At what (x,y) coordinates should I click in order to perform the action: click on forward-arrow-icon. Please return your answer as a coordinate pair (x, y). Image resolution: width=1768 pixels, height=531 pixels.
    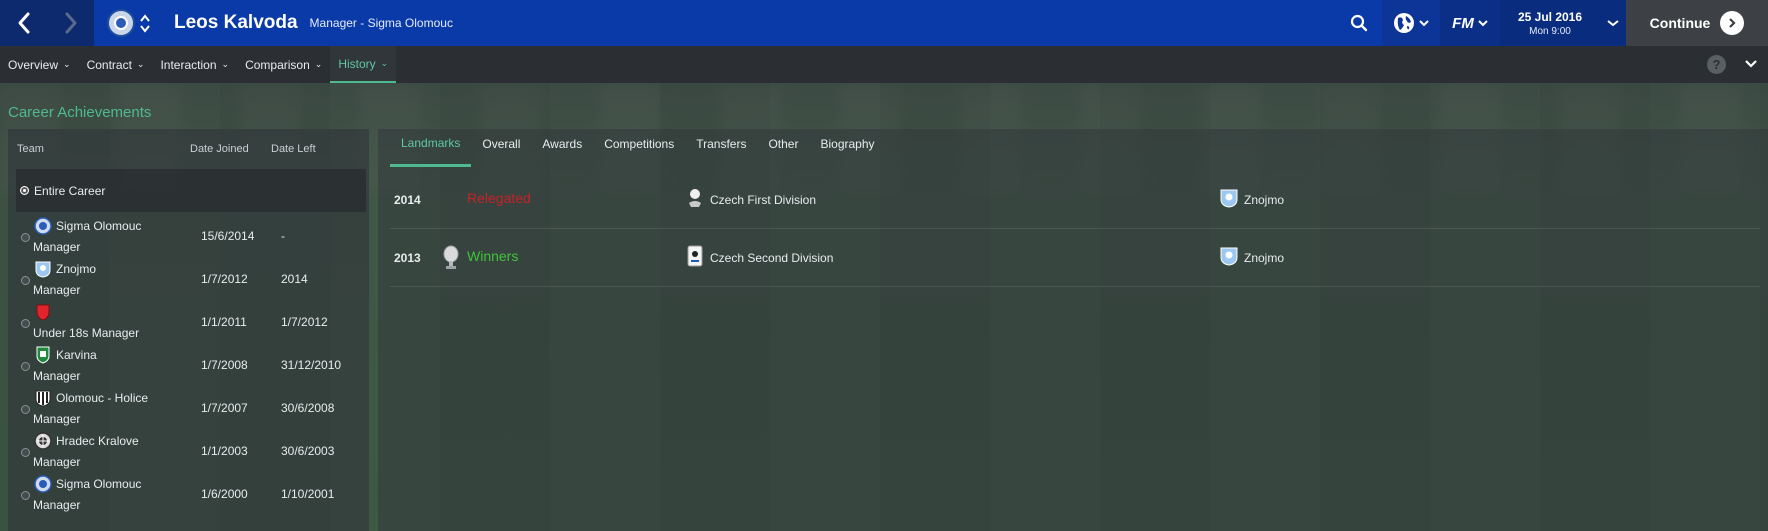
    Looking at the image, I should click on (70, 23).